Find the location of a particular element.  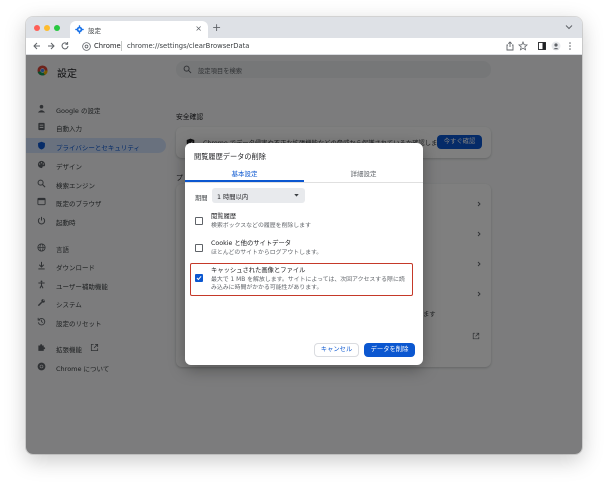

tab-strip: 設定 × + is located at coordinates (304, 27).